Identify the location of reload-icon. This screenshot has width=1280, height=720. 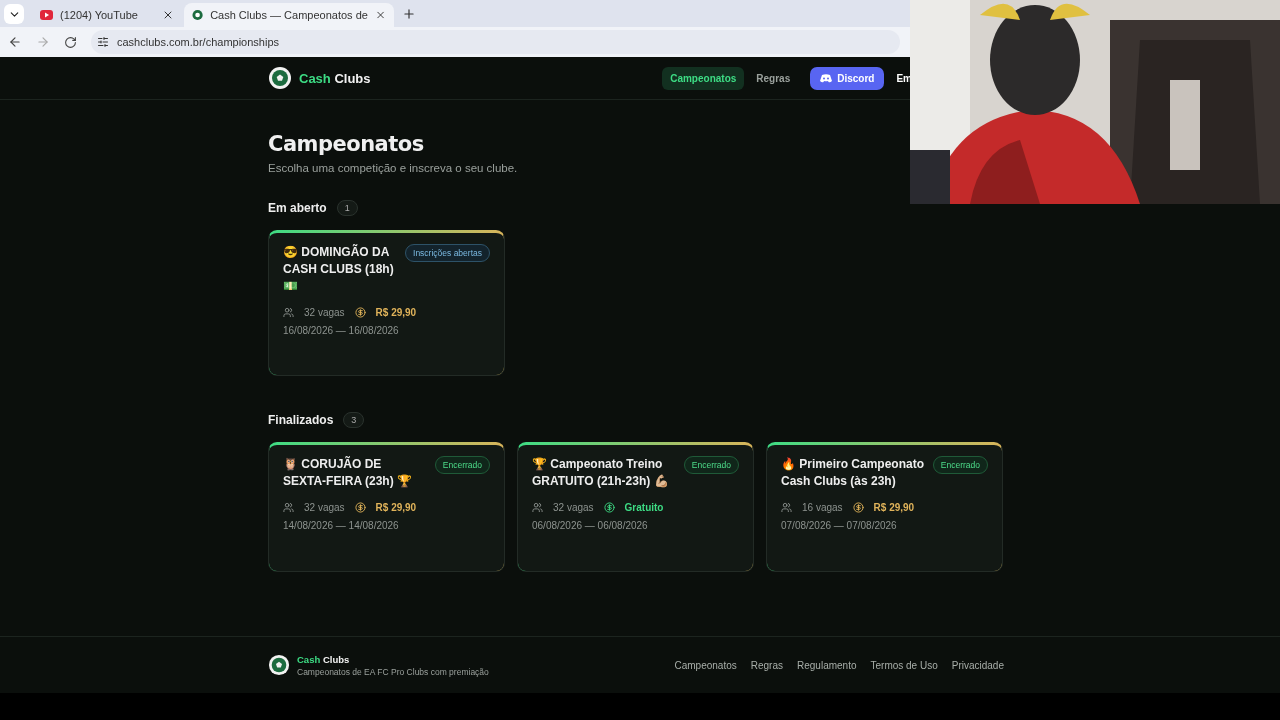
(70, 42).